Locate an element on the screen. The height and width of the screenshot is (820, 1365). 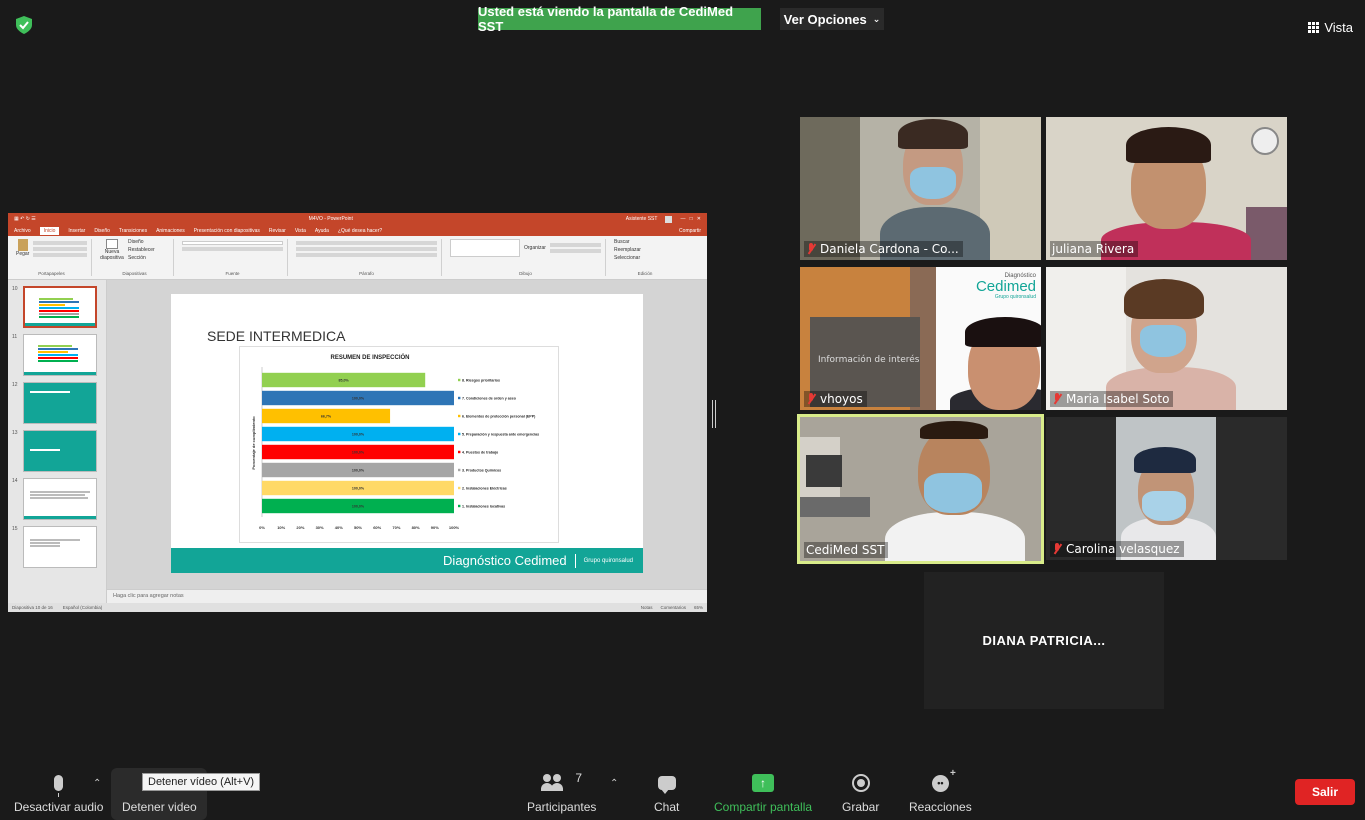
participant-tile-active-speaker: CediMed SST is located at coordinates (920, 489).